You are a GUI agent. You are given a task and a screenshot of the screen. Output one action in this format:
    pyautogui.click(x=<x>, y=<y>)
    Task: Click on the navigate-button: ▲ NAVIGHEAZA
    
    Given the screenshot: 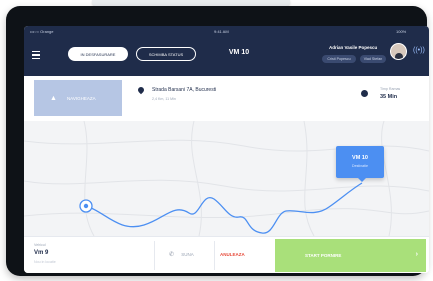 What is the action you would take?
    pyautogui.click(x=78, y=98)
    